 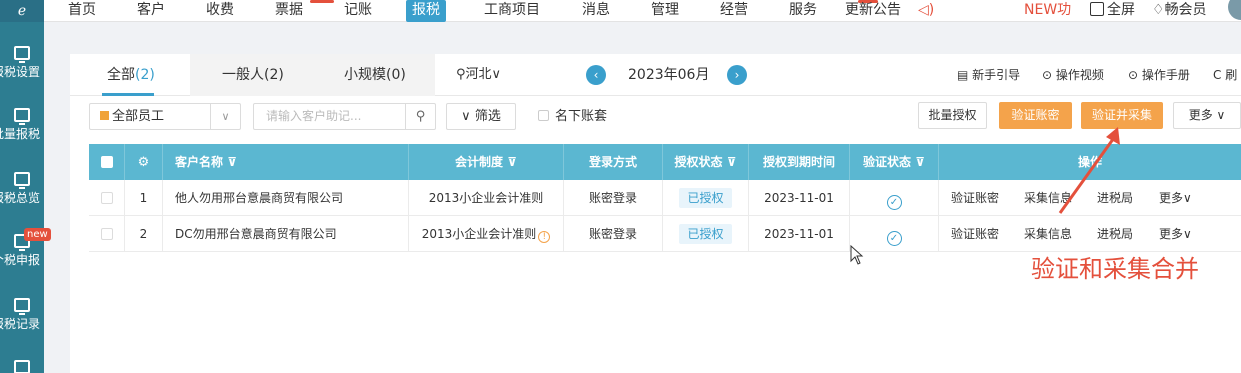 I want to click on nav-bookkeeping: 记账, so click(x=358, y=11).